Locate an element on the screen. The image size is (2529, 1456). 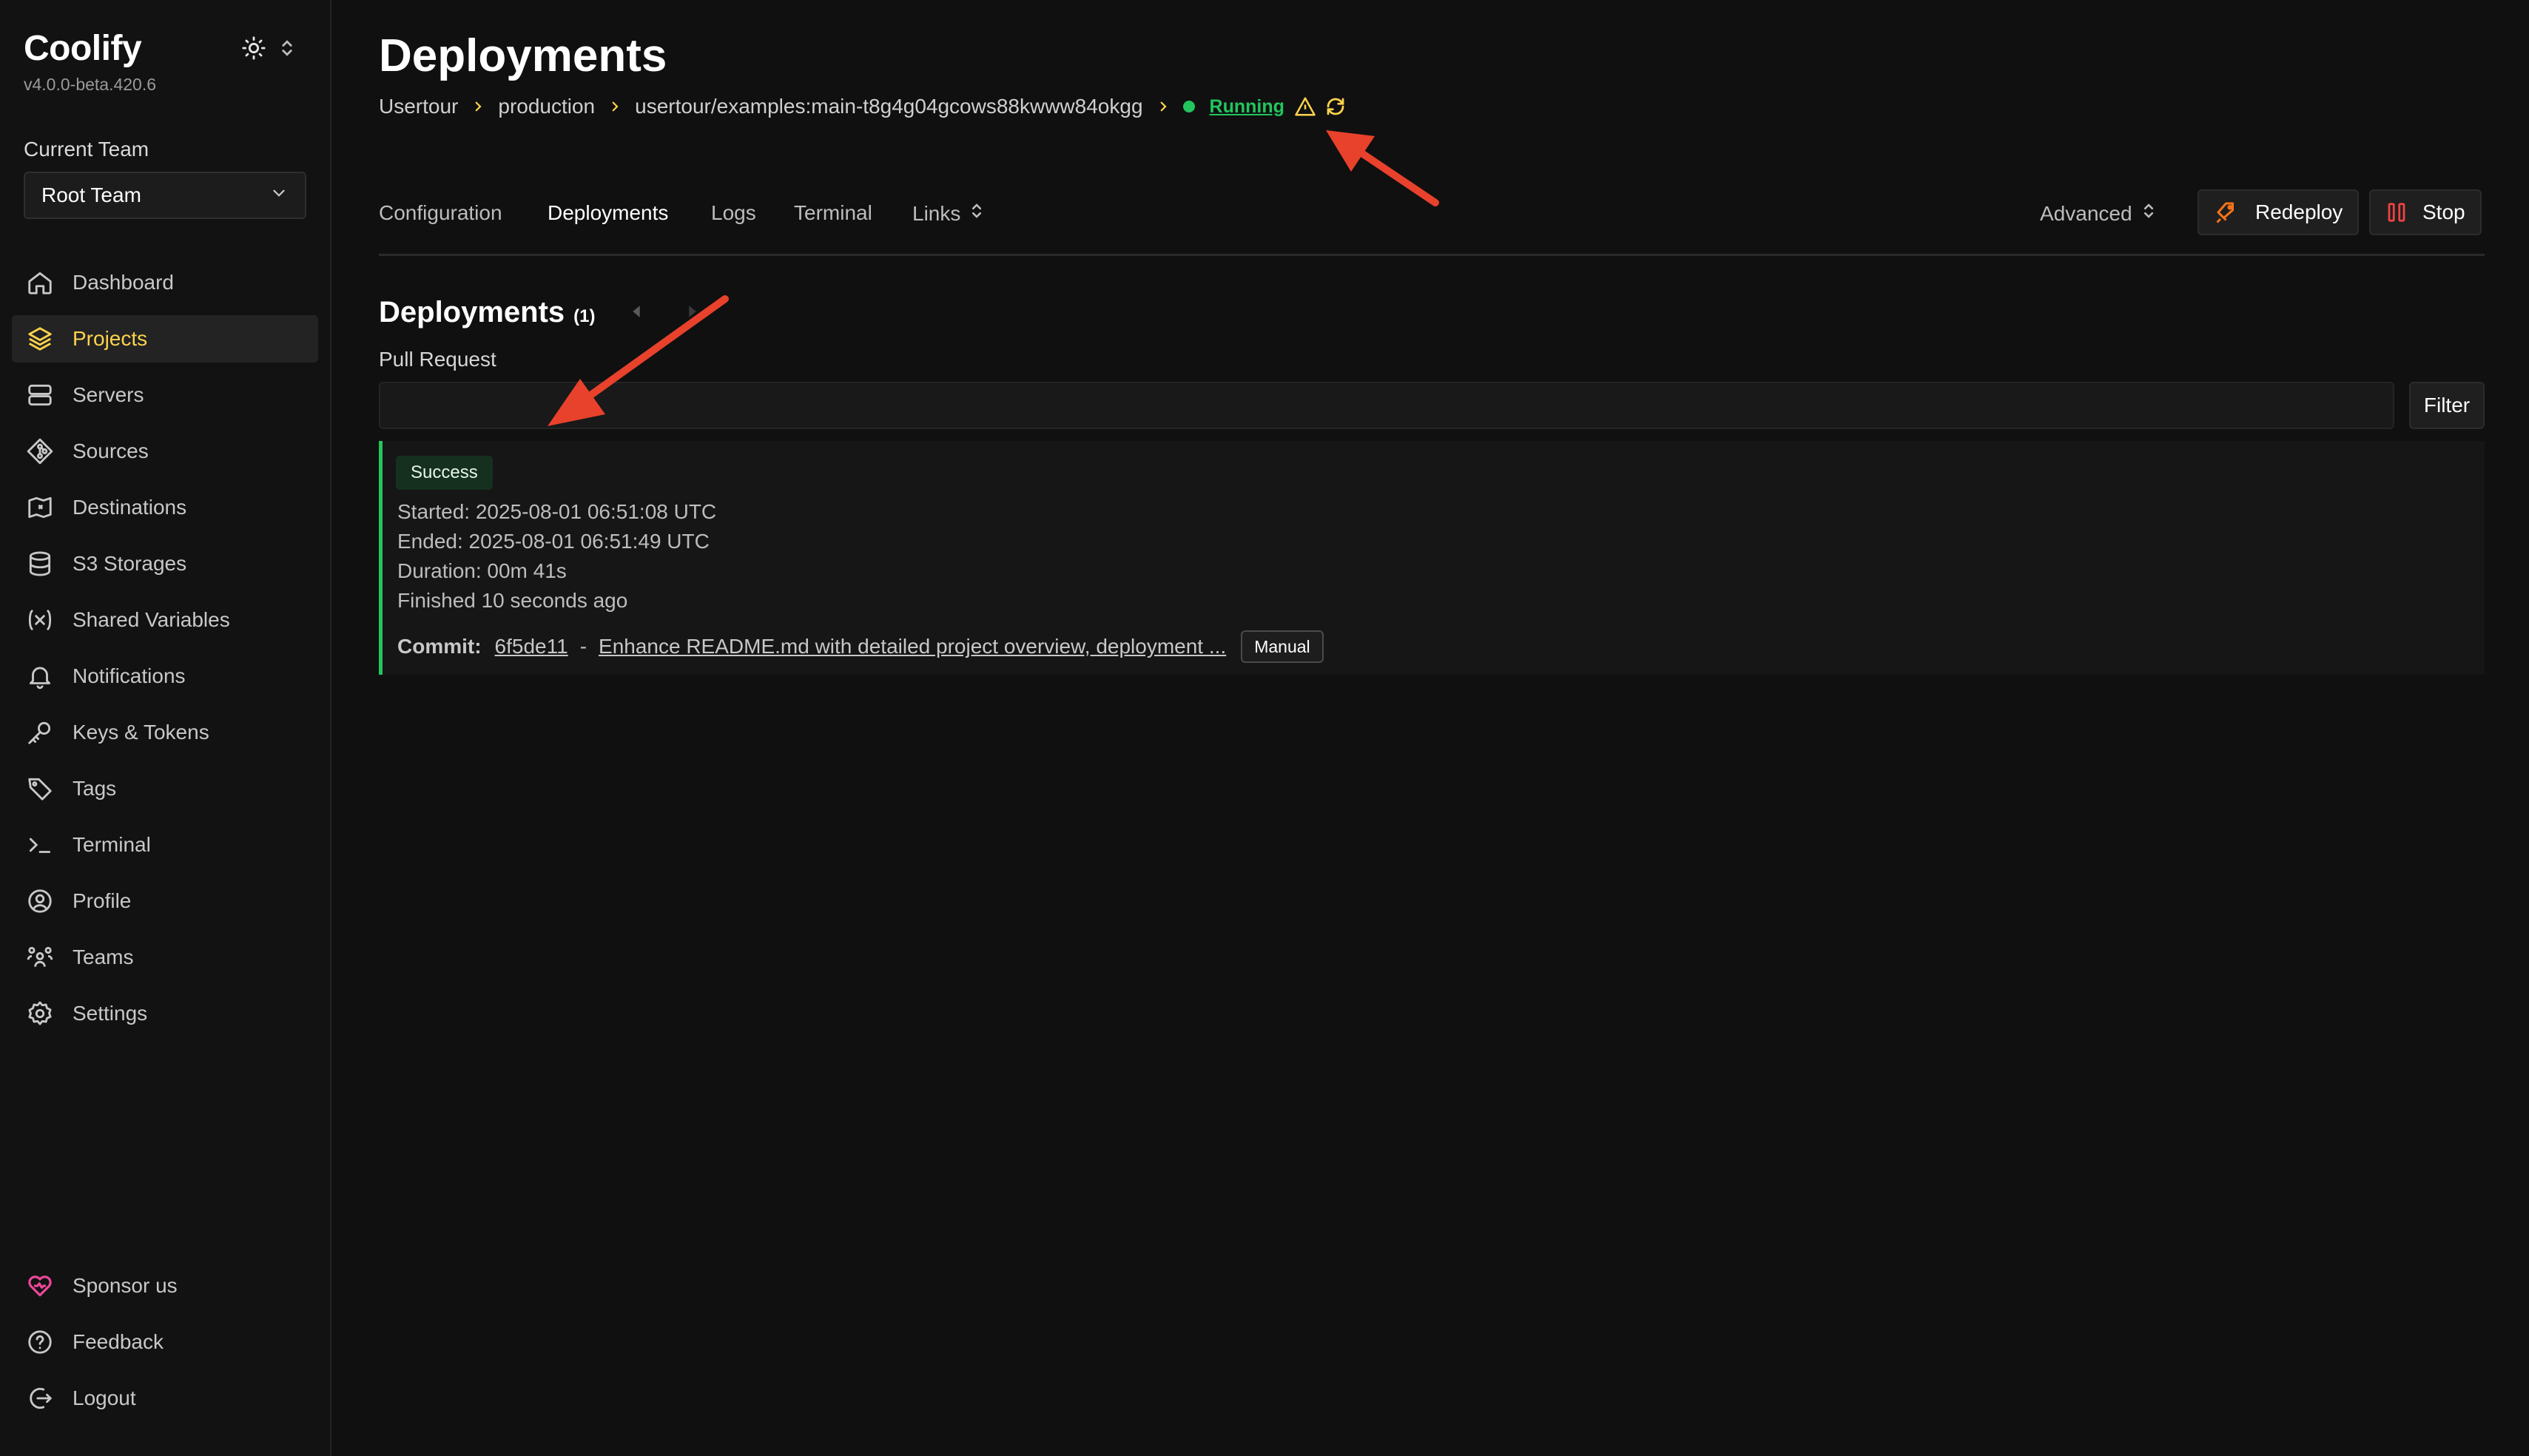
commit-label: Commit: is located at coordinates (440, 647).